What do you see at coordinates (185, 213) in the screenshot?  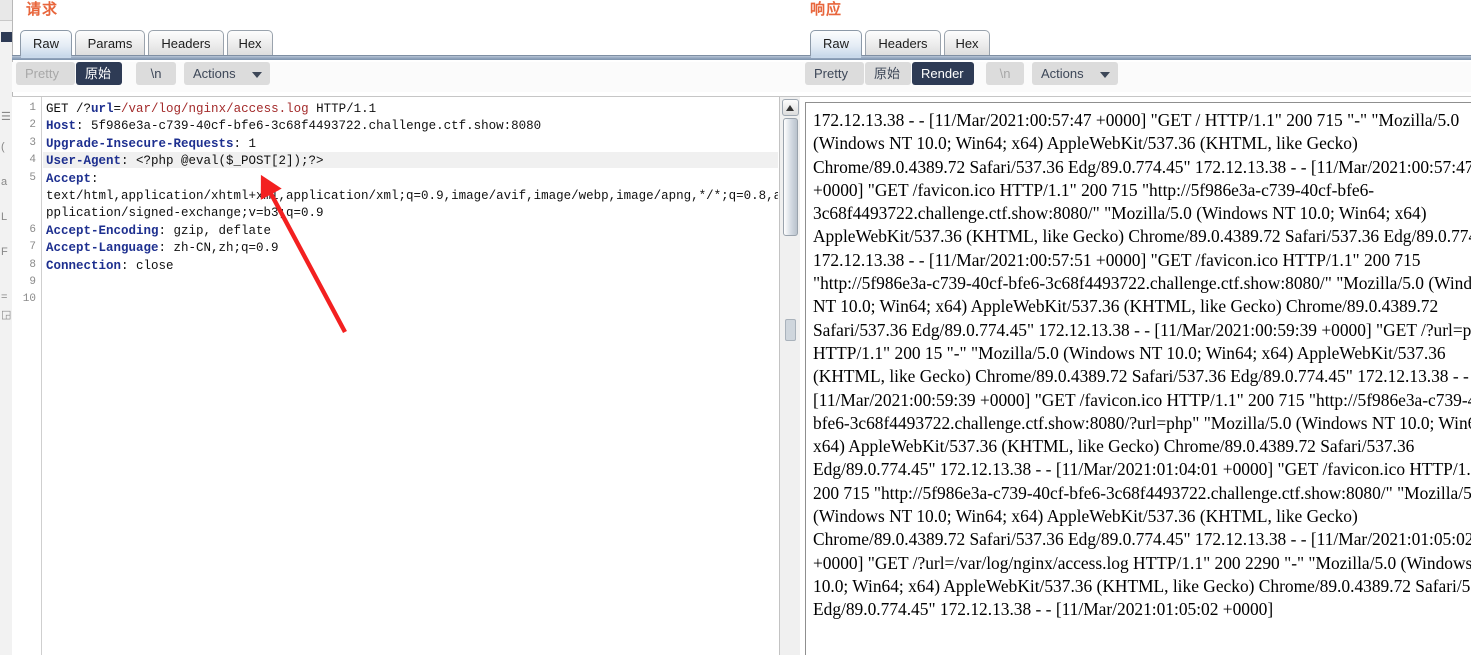 I see `request-code-line: pplication/signed-exchange;v=b3;q=0.9` at bounding box center [185, 213].